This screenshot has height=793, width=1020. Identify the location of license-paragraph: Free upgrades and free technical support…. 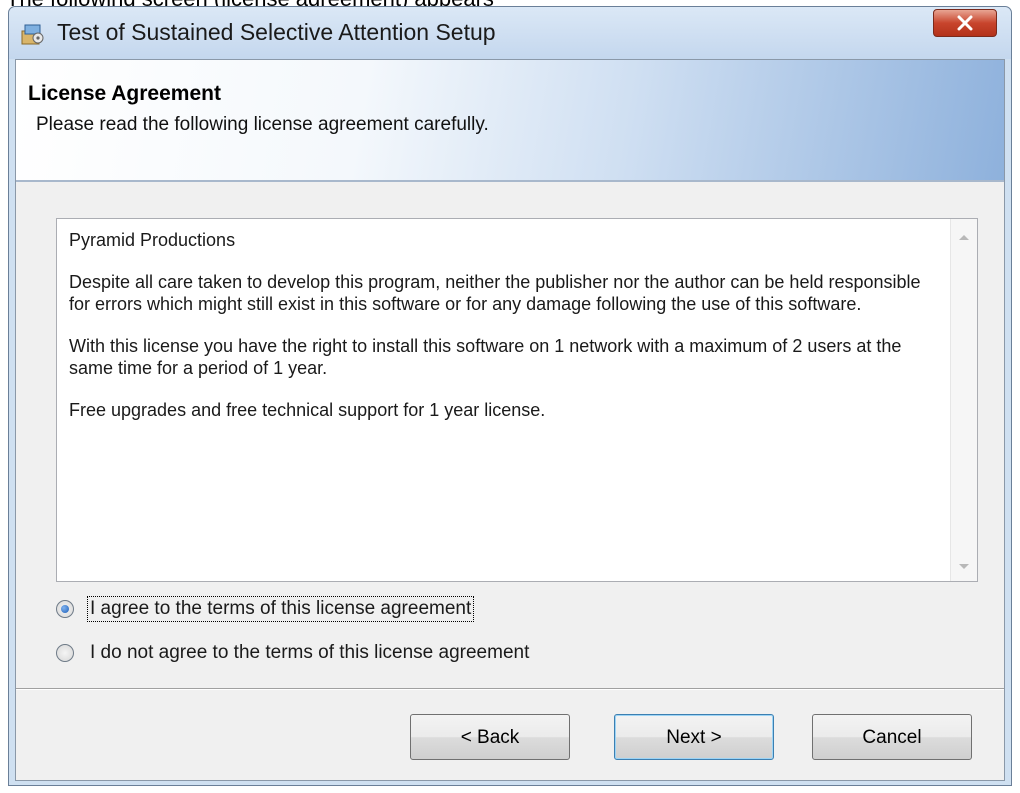
(307, 410).